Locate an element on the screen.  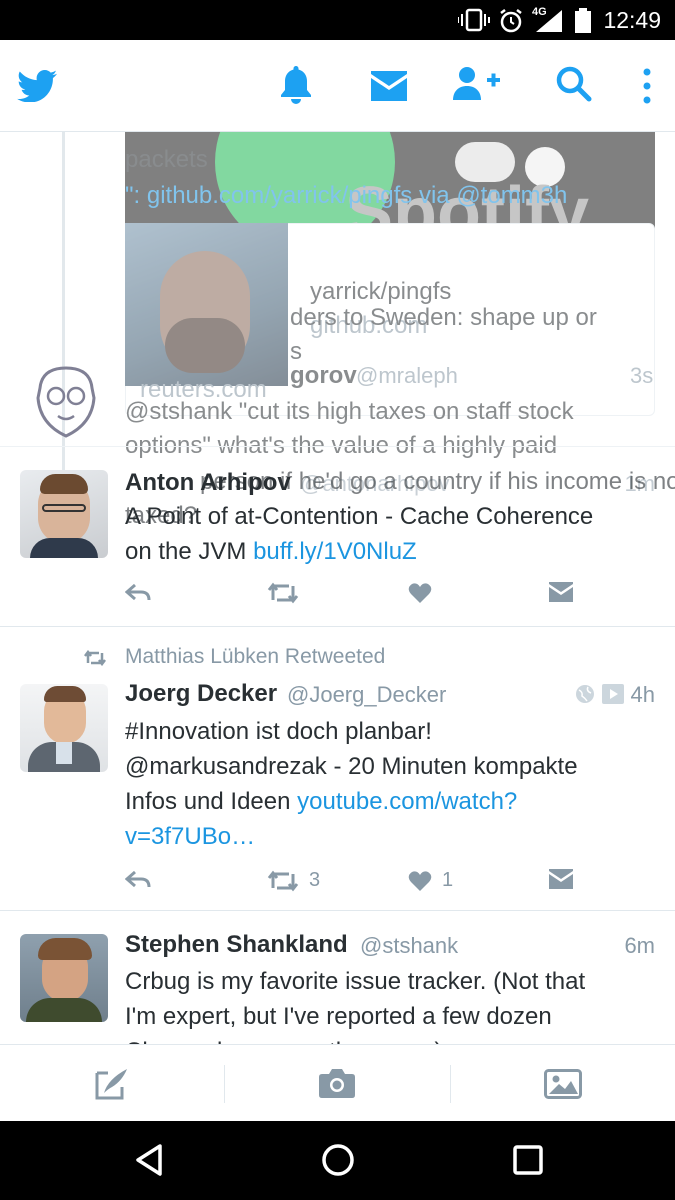
tweet-author-name: Stephen Shankland is located at coordinates (236, 945).